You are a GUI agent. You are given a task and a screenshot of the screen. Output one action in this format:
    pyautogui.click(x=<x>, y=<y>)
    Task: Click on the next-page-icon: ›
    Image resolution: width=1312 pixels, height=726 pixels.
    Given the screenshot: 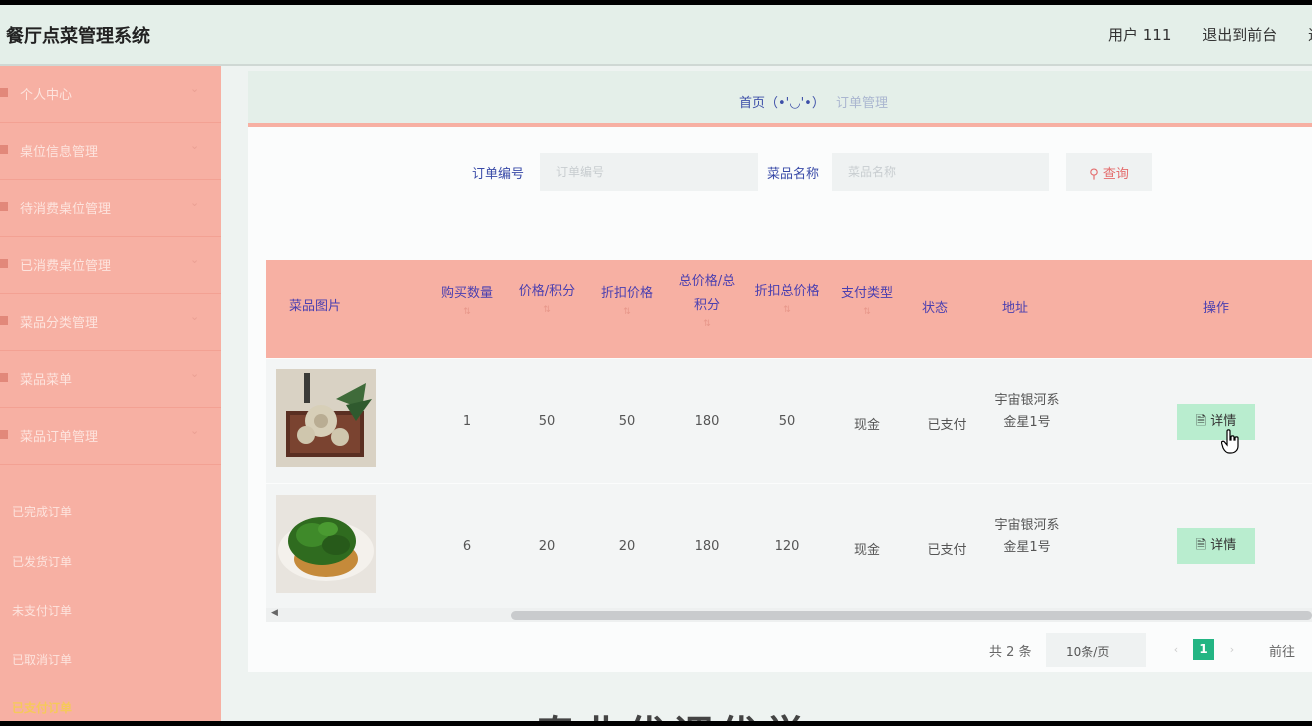 What is the action you would take?
    pyautogui.click(x=1232, y=650)
    